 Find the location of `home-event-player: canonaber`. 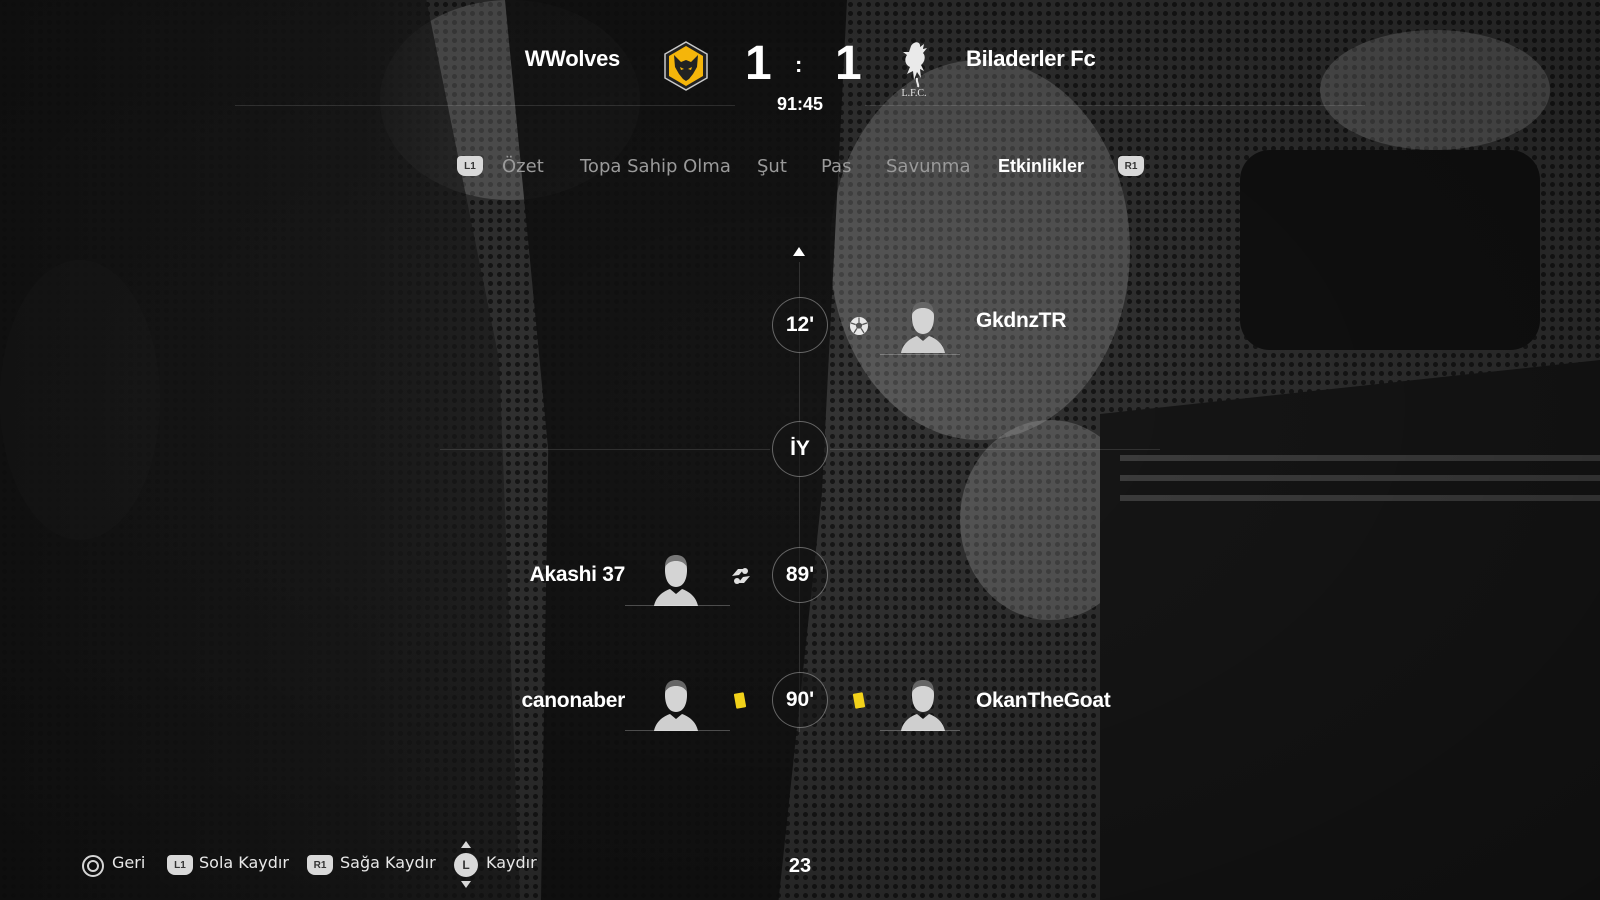

home-event-player: canonaber is located at coordinates (573, 700).